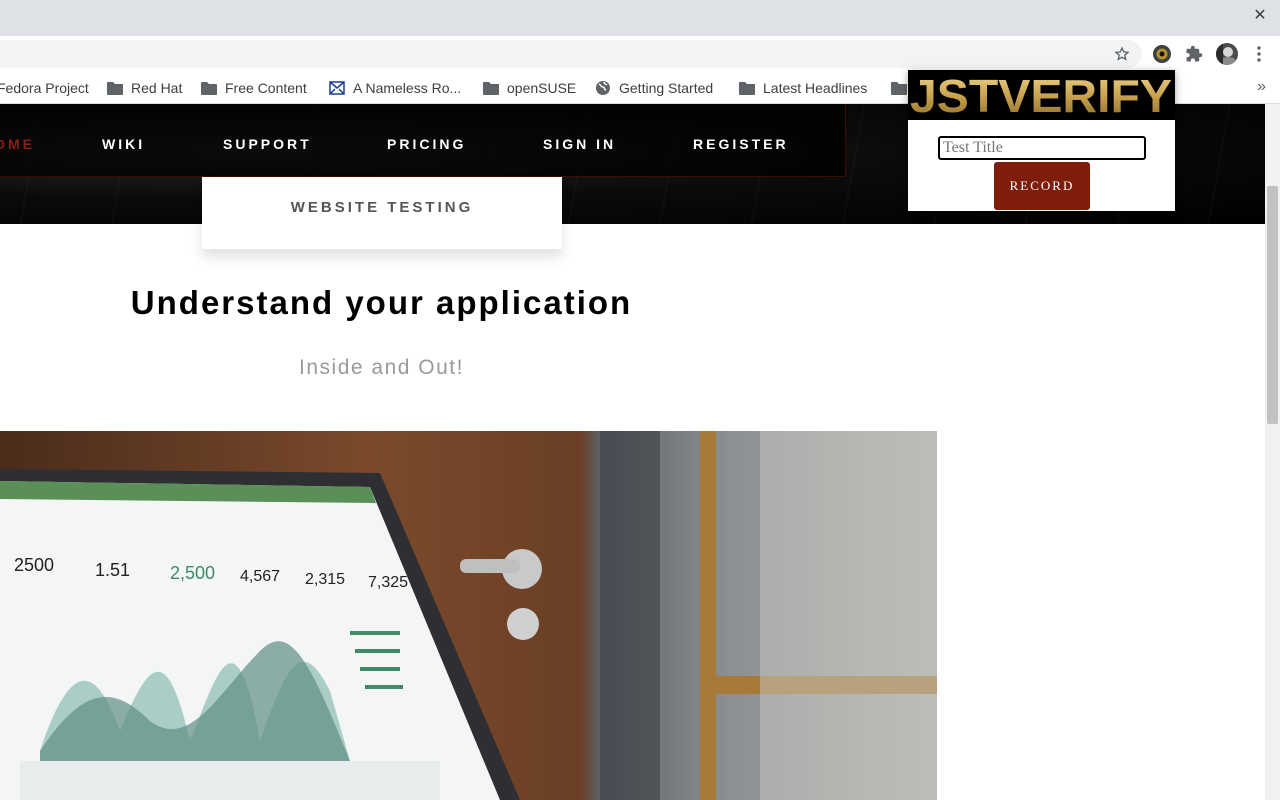 The height and width of the screenshot is (800, 1280). I want to click on bookmark-label: Getting Started, so click(666, 88).